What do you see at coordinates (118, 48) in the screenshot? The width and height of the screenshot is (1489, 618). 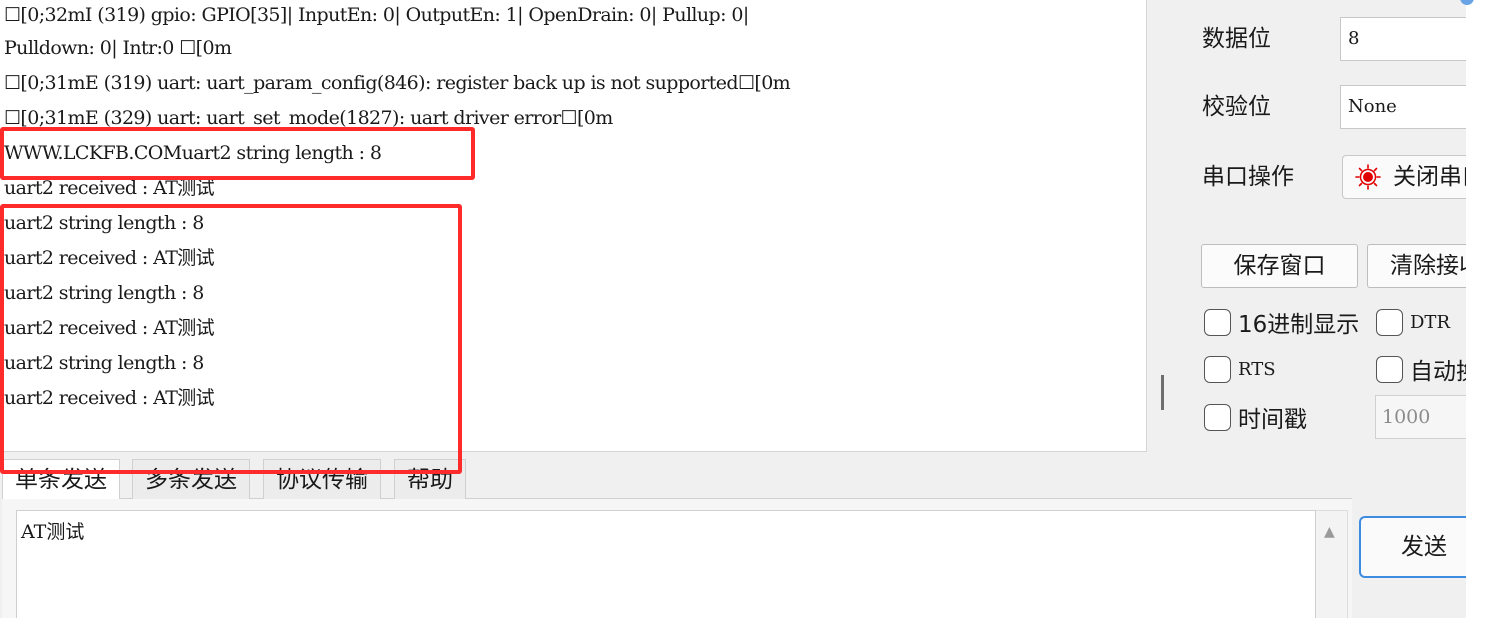 I see `log-line: Pulldown: 0| Intr:0 ☐[0m` at bounding box center [118, 48].